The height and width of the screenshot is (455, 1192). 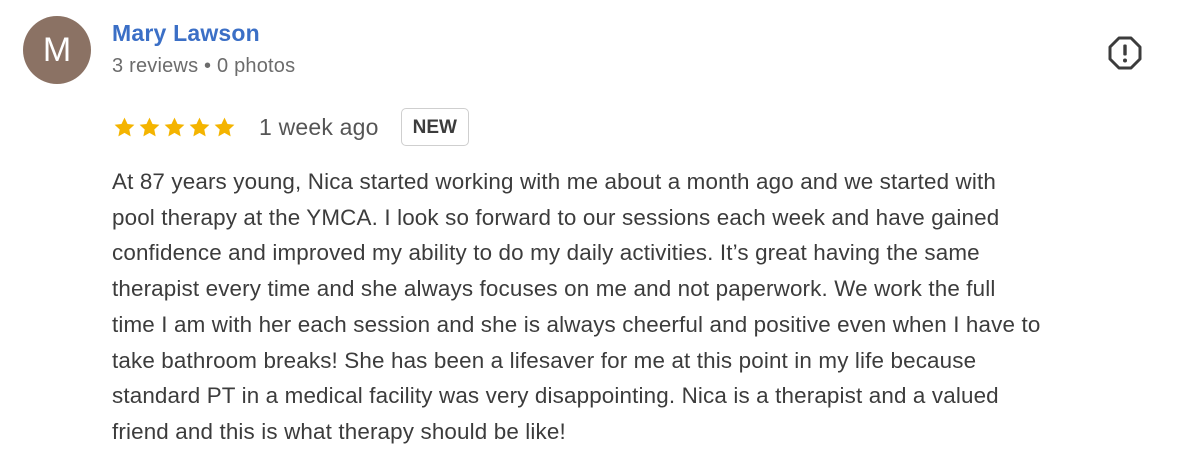 I want to click on avatar: M, so click(x=57, y=50).